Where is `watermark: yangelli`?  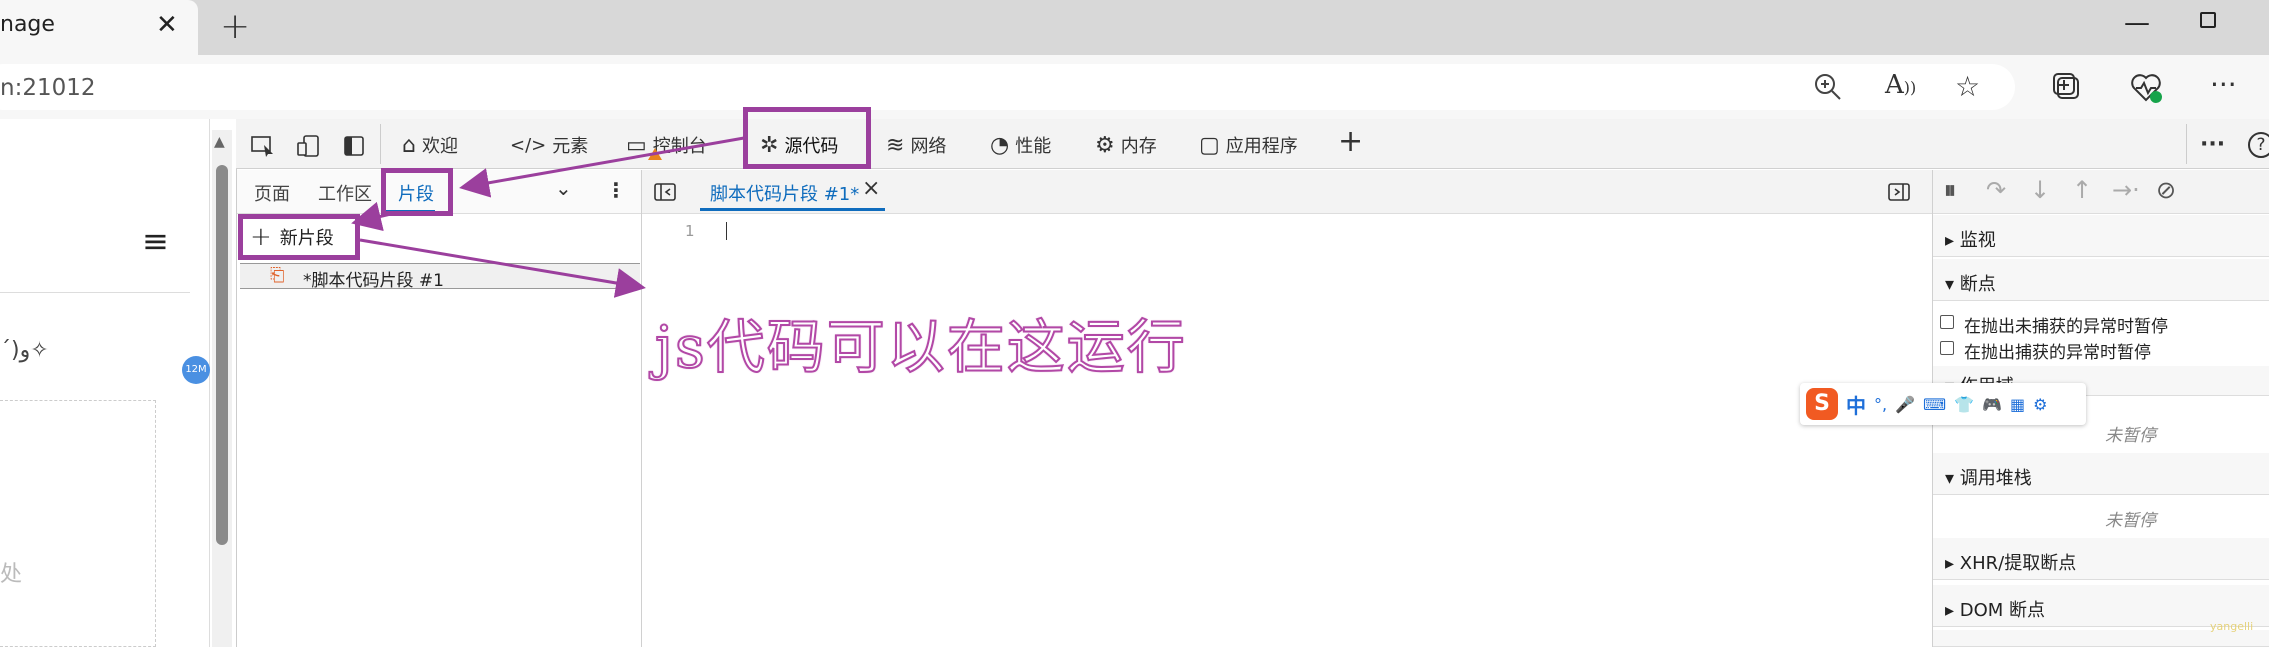
watermark: yangelli is located at coordinates (2232, 626).